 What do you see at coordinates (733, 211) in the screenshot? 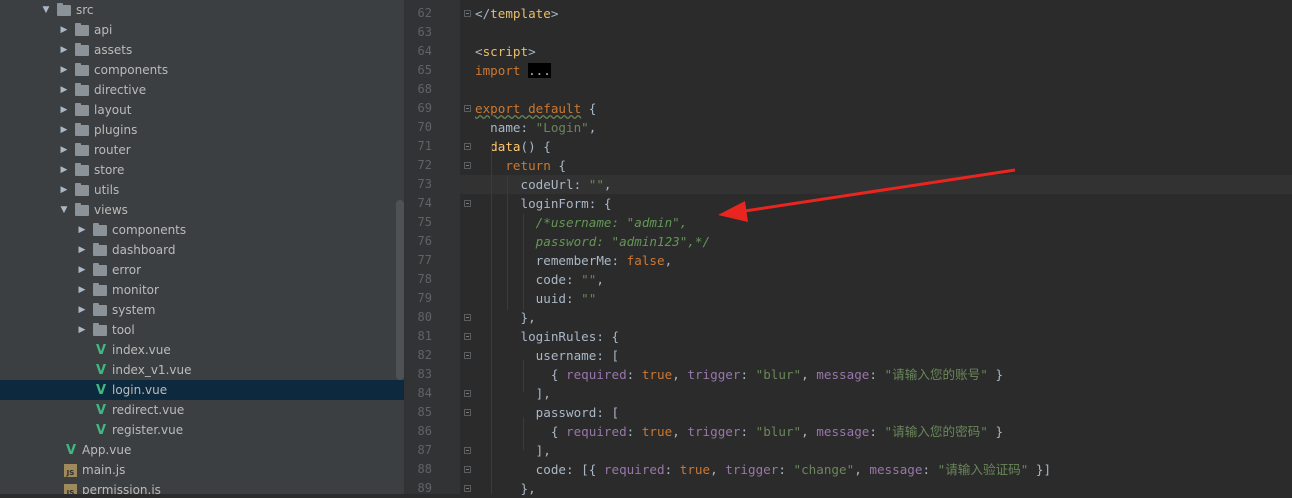
I see `arrow-head` at bounding box center [733, 211].